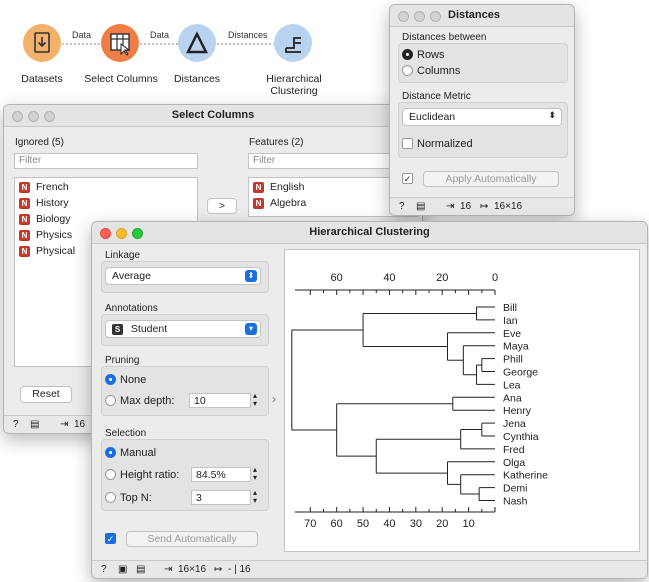  I want to click on ignored-filter-input: Filter, so click(106, 161).